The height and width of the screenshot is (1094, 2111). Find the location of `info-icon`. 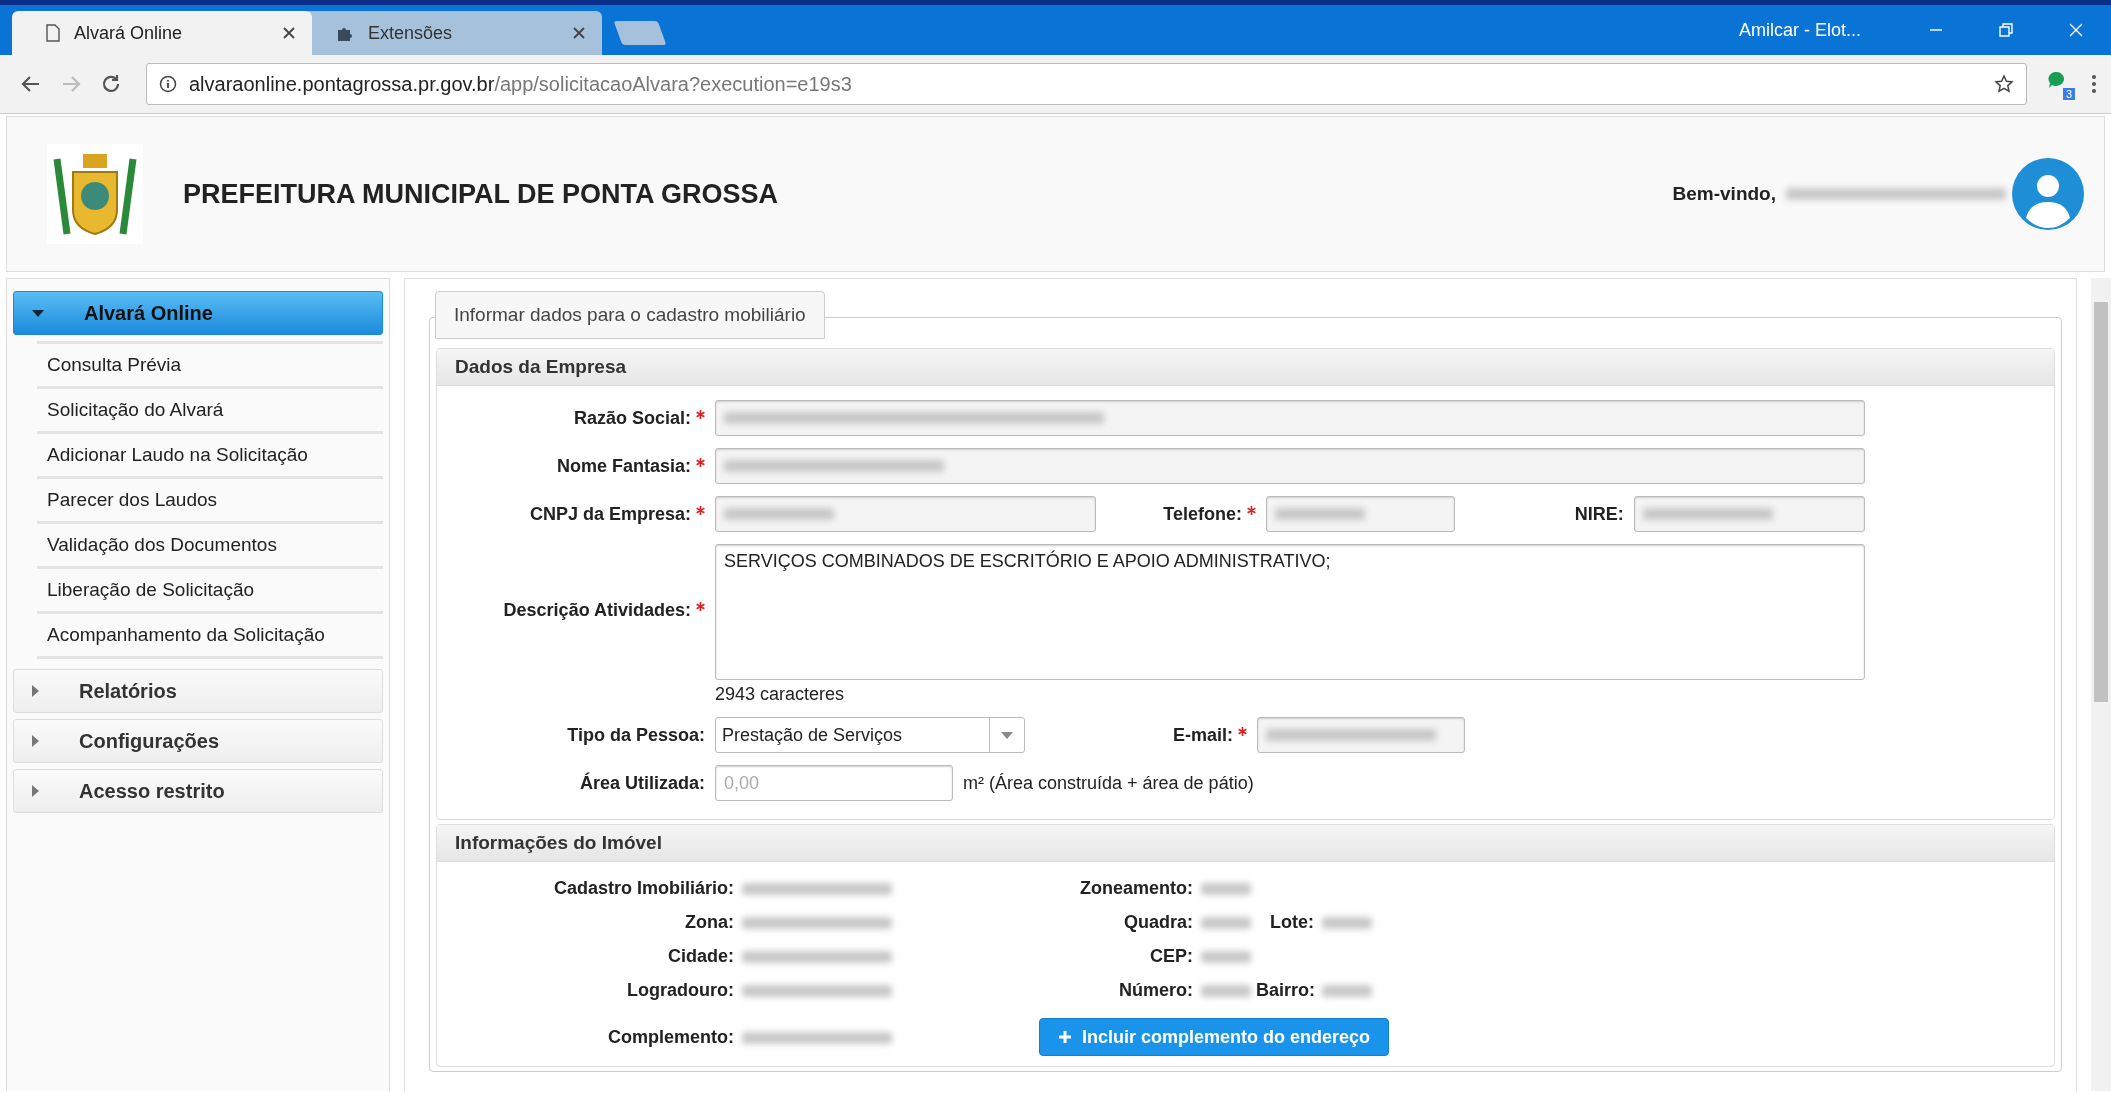

info-icon is located at coordinates (168, 84).